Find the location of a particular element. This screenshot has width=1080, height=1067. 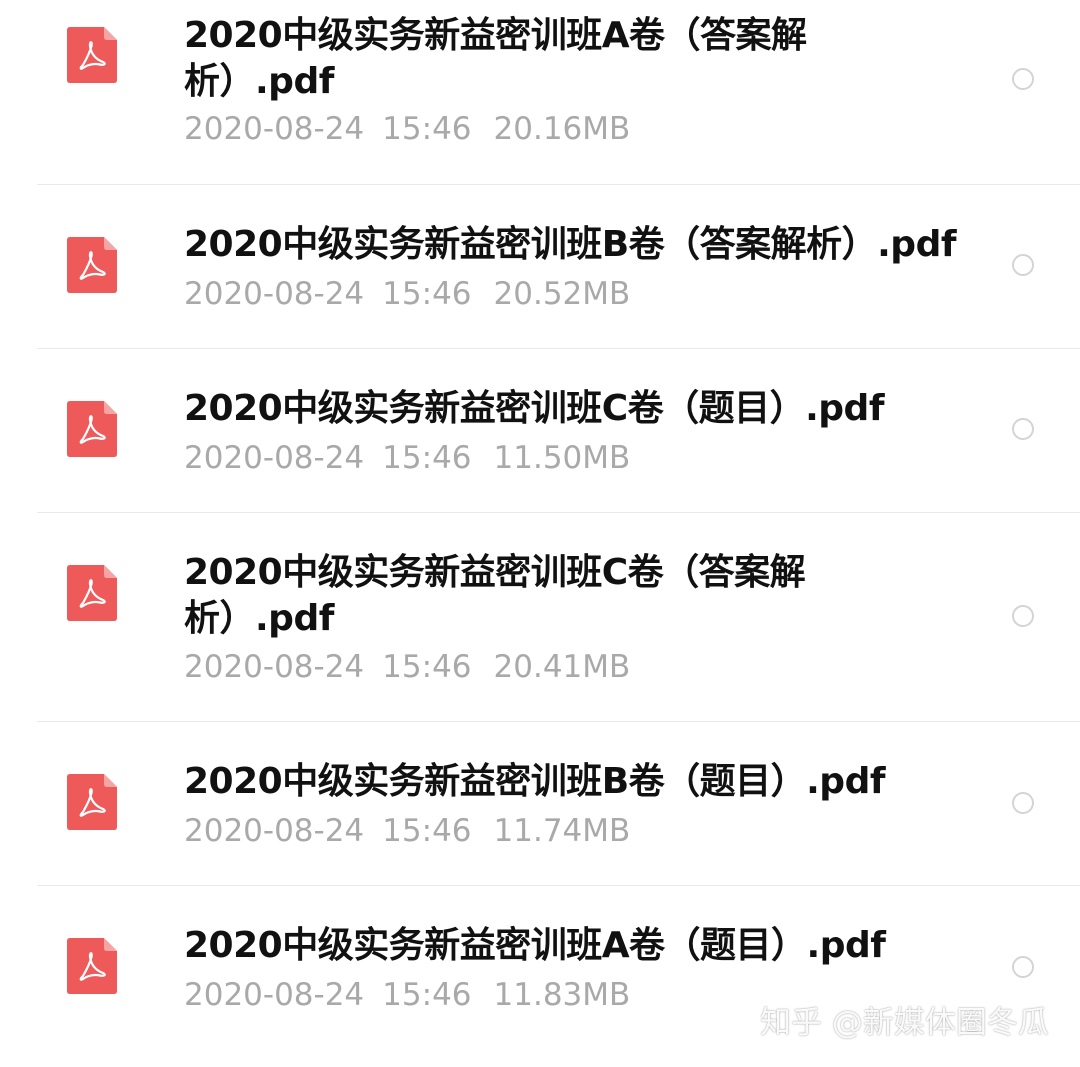

file-name: 2020中级实务新益密训班A卷（答案解析）.pdf is located at coordinates (495, 58).